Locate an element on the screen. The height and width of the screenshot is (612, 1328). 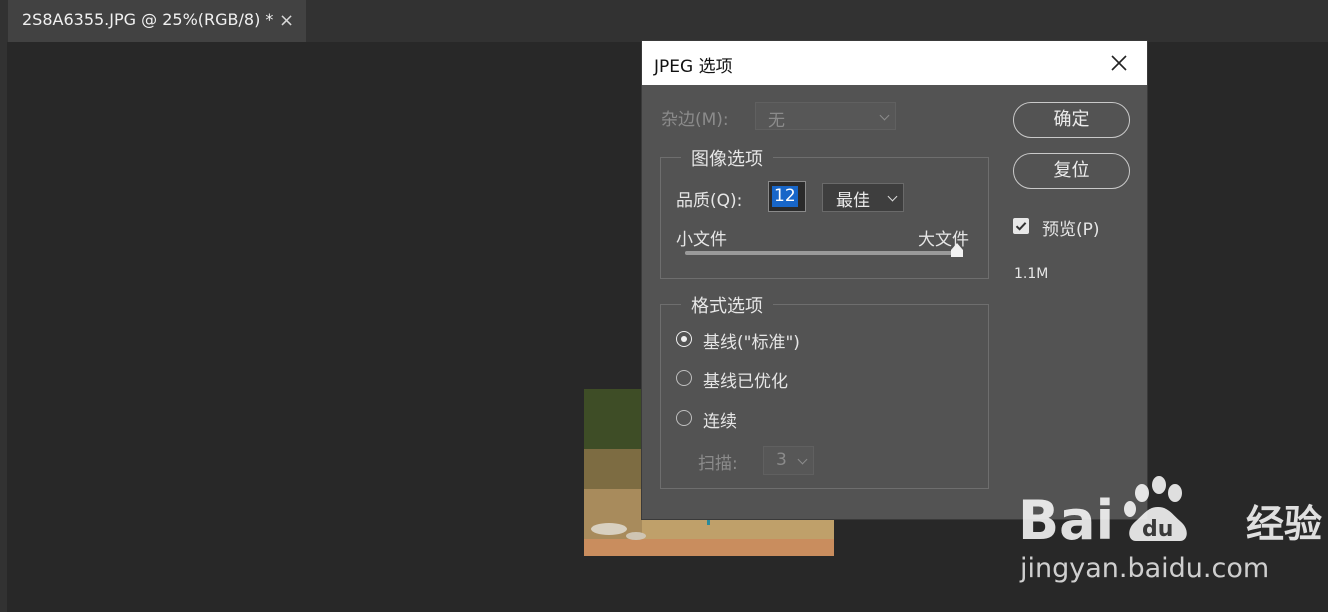
ok-button: 确定 is located at coordinates (1071, 120).